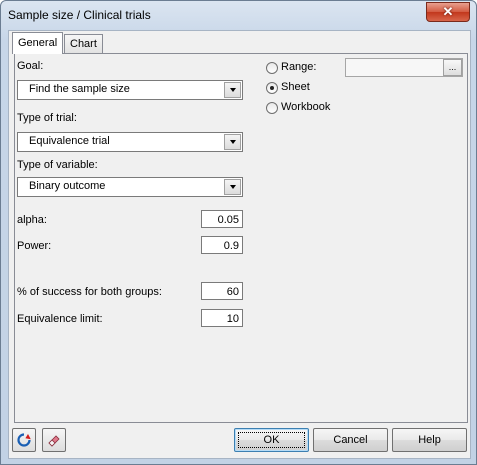 The height and width of the screenshot is (465, 477). Describe the element at coordinates (79, 89) in the screenshot. I see `goal-select-value: Find the sample size` at that location.